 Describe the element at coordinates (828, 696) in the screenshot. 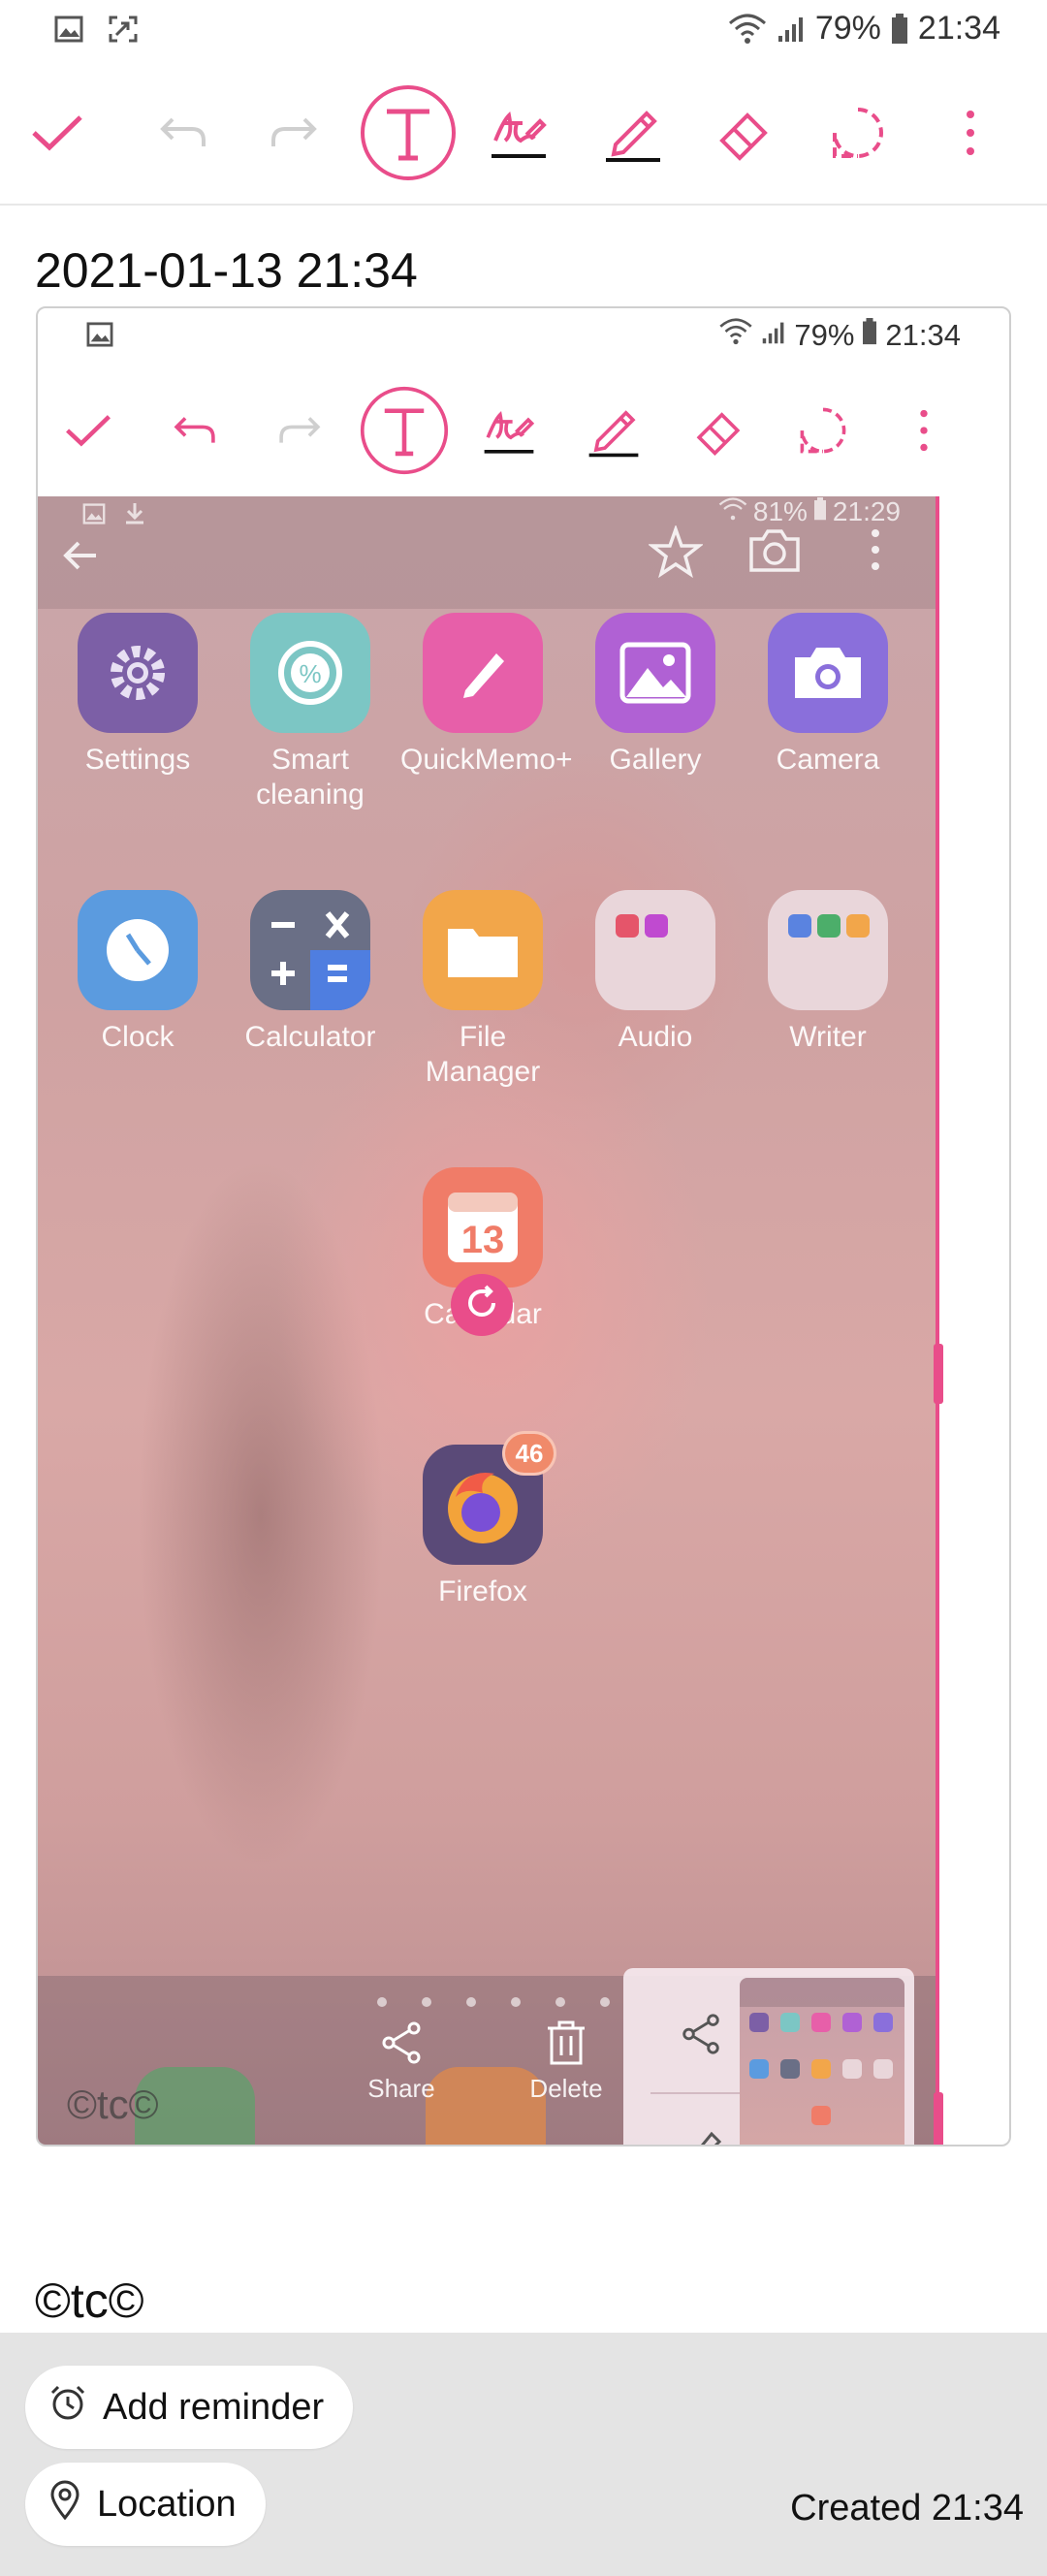

I see `app-camera: Camera` at that location.